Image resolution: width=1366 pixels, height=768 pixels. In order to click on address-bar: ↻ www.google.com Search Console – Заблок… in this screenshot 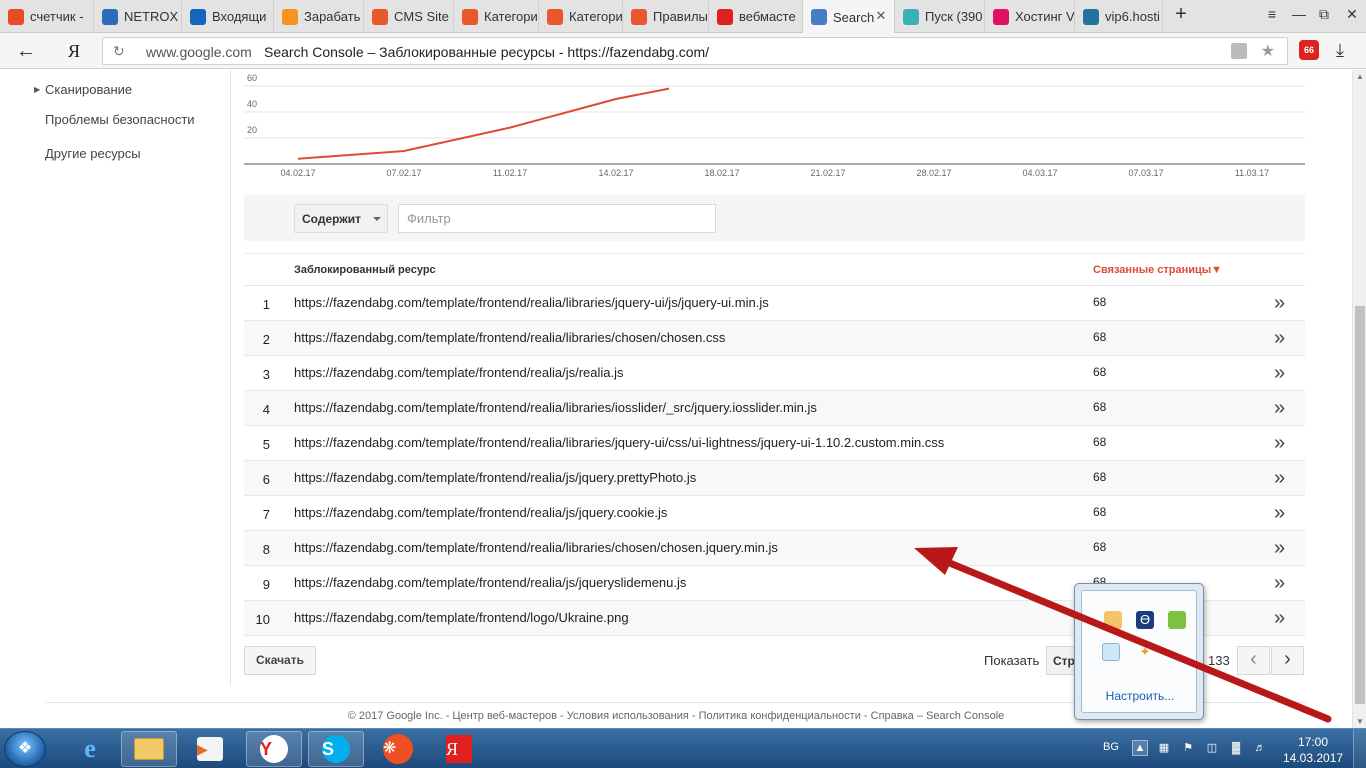, I will do `click(695, 51)`.